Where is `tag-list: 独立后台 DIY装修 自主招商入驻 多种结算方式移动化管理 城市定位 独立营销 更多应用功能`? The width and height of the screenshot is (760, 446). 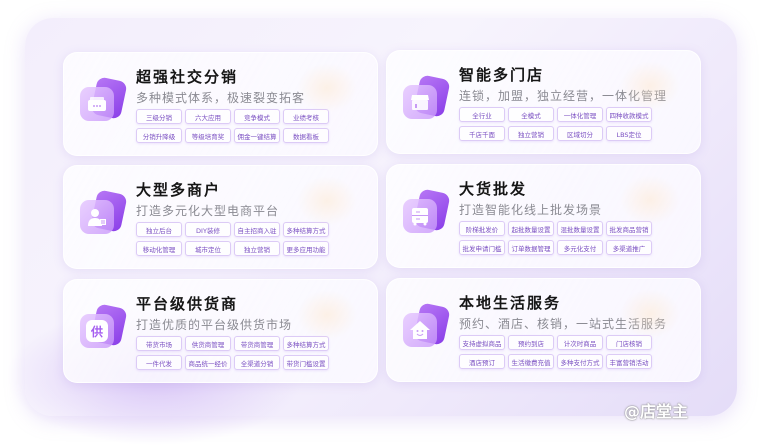
tag-list: 独立后台 DIY装修 自主招商入驻 多种结算方式移动化管理 城市定位 独立营销 更多应用功能 is located at coordinates (234, 239).